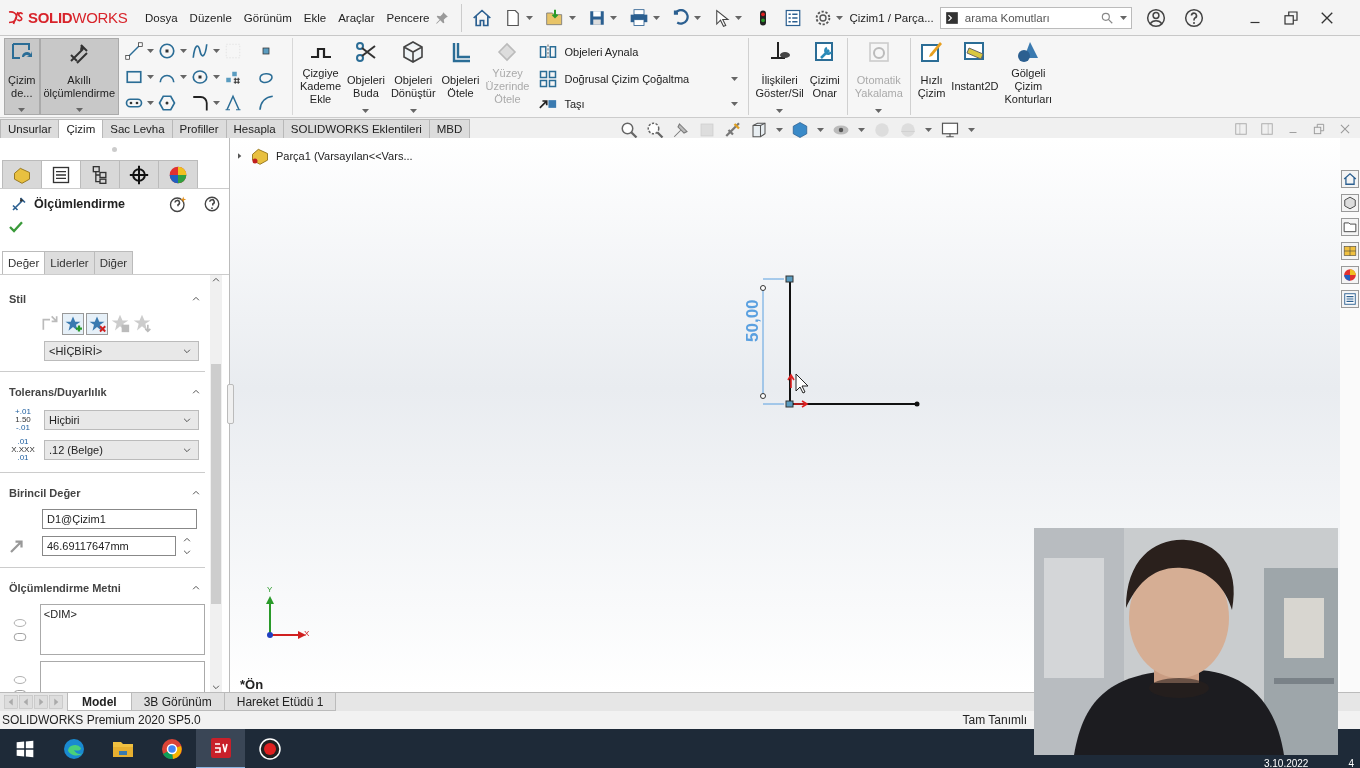 The height and width of the screenshot is (768, 1360). What do you see at coordinates (356, 17) in the screenshot?
I see `menu-item: Araçlar` at bounding box center [356, 17].